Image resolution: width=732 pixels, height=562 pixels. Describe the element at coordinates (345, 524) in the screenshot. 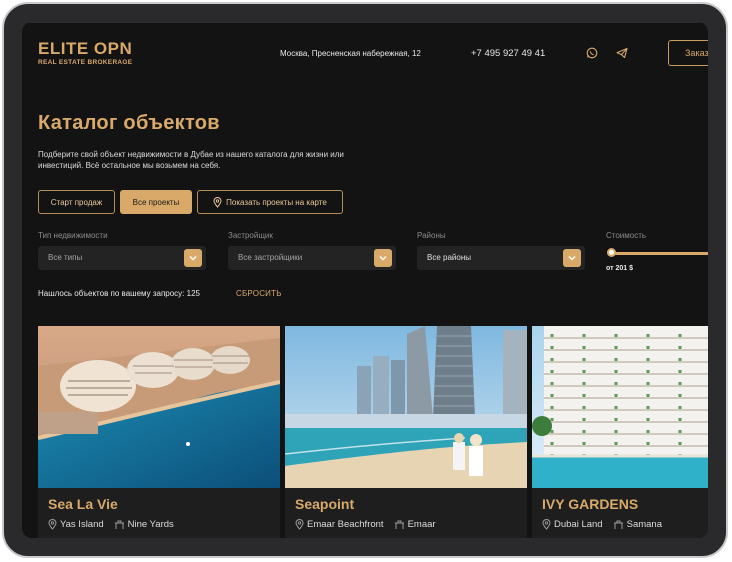

I see `project-location: Emaar Beachfront` at that location.